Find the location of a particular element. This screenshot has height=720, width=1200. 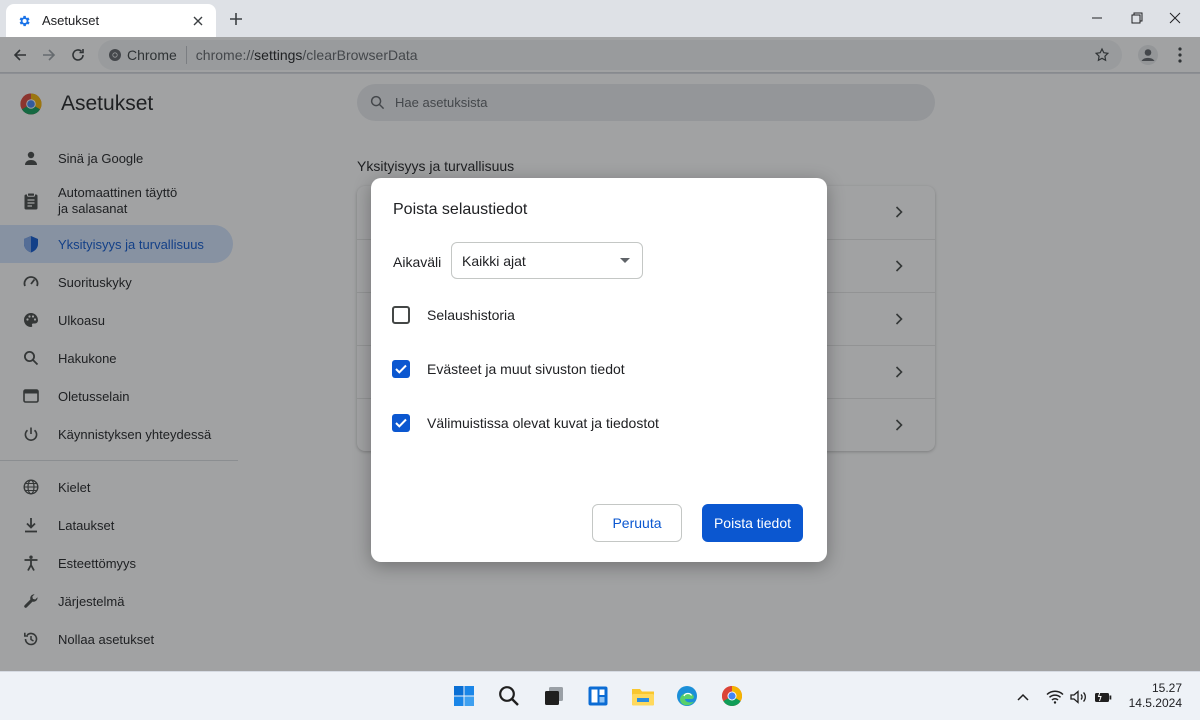

option-label: Selaushistoria is located at coordinates (471, 315).